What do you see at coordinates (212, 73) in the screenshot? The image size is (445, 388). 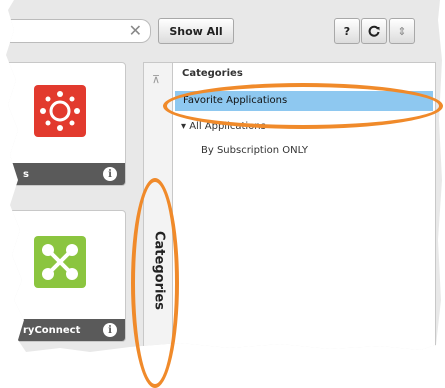 I see `categories-title: Categories` at bounding box center [212, 73].